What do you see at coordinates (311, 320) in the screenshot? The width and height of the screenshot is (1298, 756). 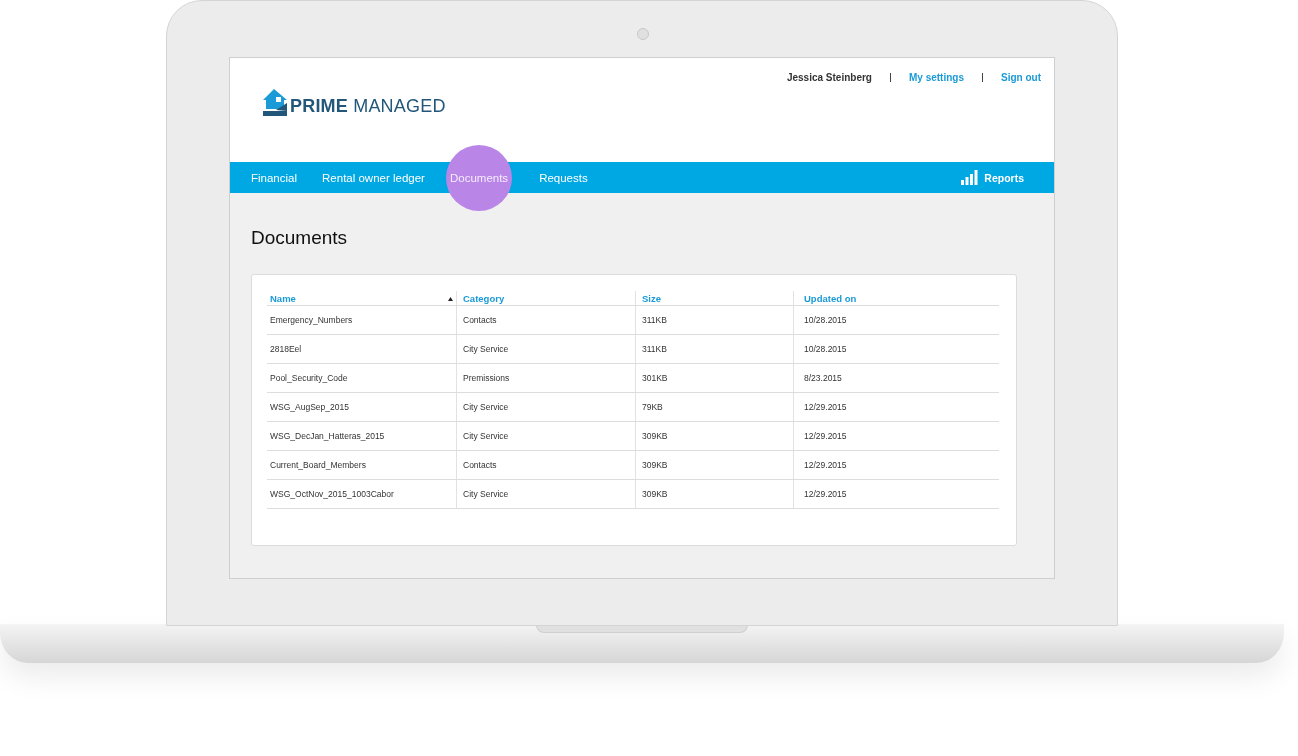 I see `table-cell: Emergency_Numbers` at bounding box center [311, 320].